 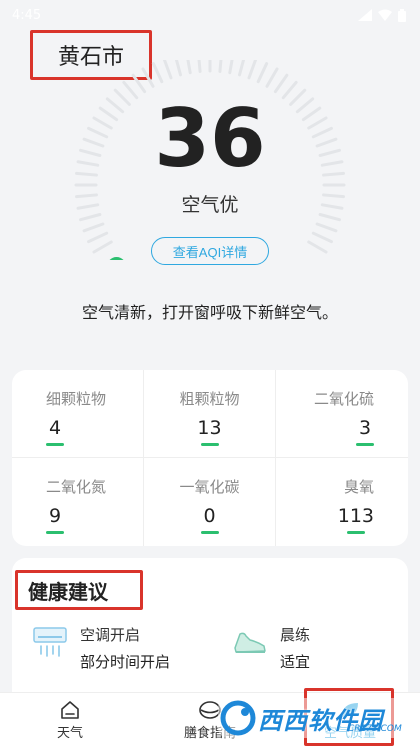 I want to click on status-bar: 4:45, so click(x=210, y=15).